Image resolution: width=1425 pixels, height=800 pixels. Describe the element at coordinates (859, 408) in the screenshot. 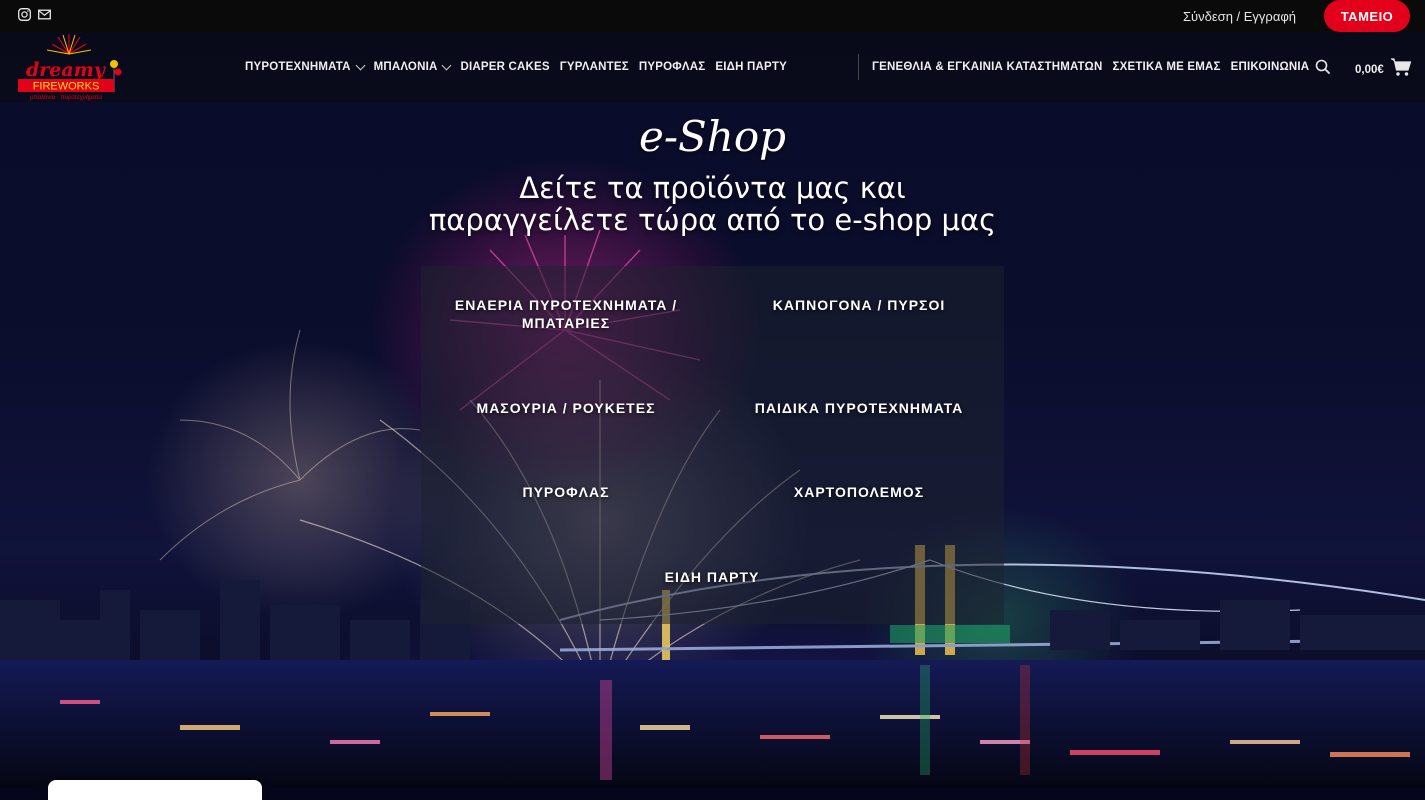

I see `category-link-kids-fireworks: ΠΑΙΔΙΚΑ ΠΥΡΟΤΕΧΝΗΜΑΤΑ` at that location.